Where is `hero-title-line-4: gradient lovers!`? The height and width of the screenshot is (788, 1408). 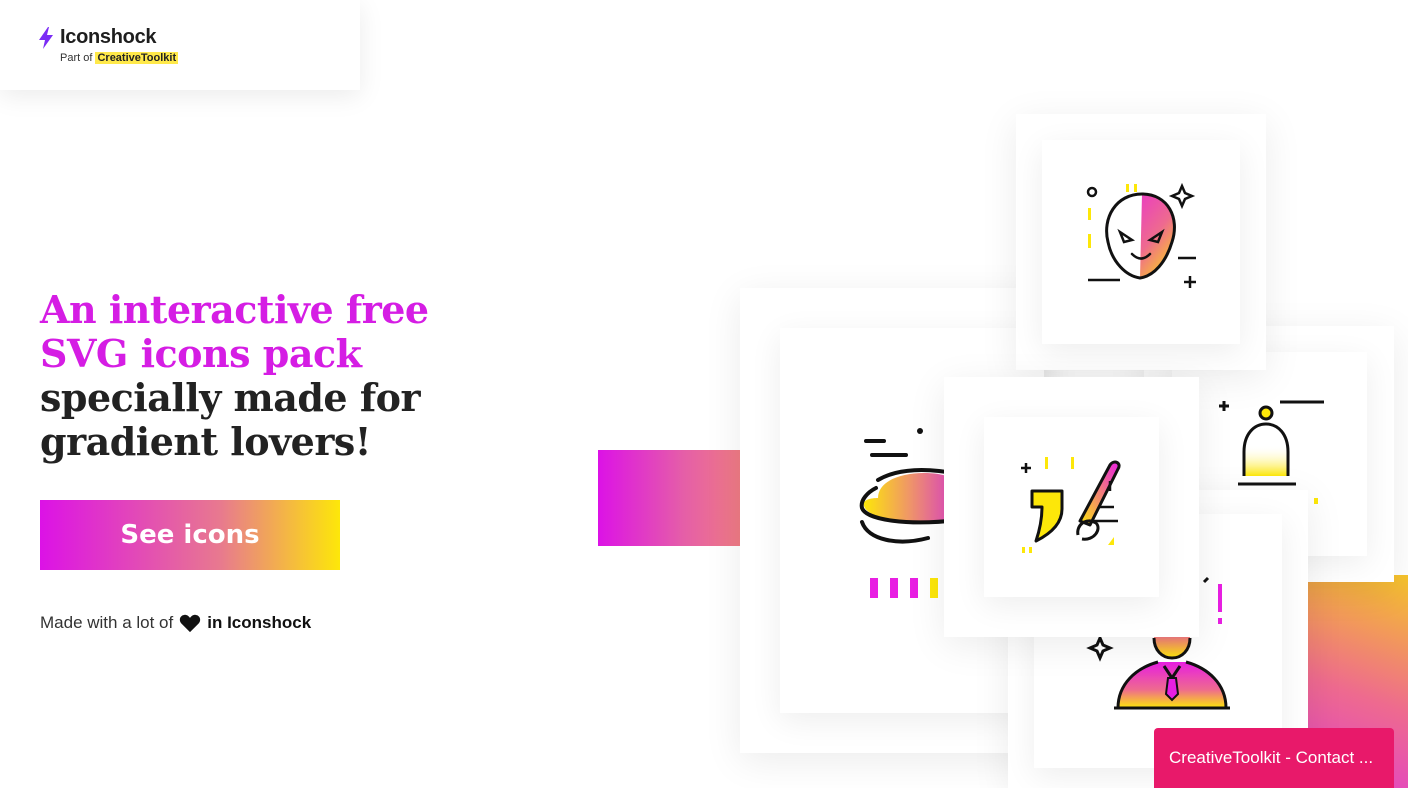
hero-title-line-4: gradient lovers! is located at coordinates (205, 441).